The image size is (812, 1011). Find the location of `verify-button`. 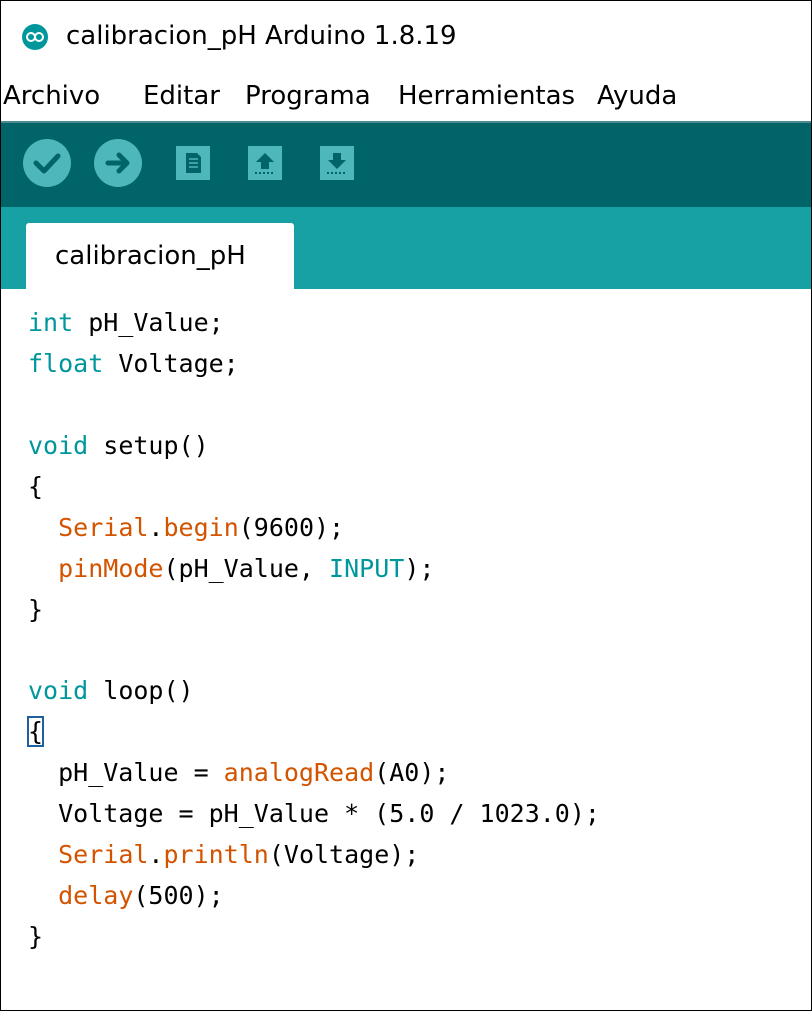

verify-button is located at coordinates (47, 163).